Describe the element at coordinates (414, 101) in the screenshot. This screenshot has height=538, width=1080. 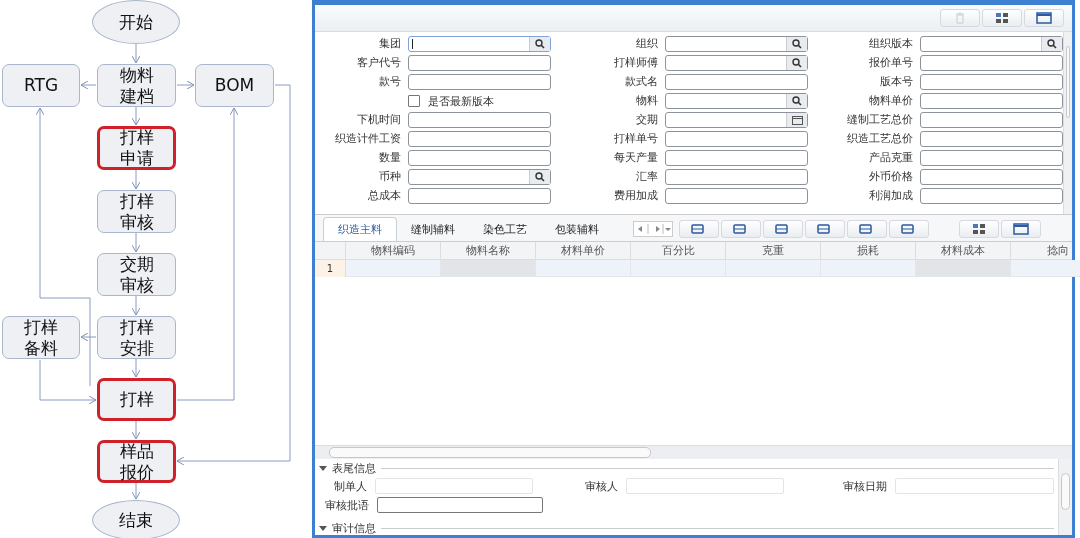
I see `checkbox` at that location.